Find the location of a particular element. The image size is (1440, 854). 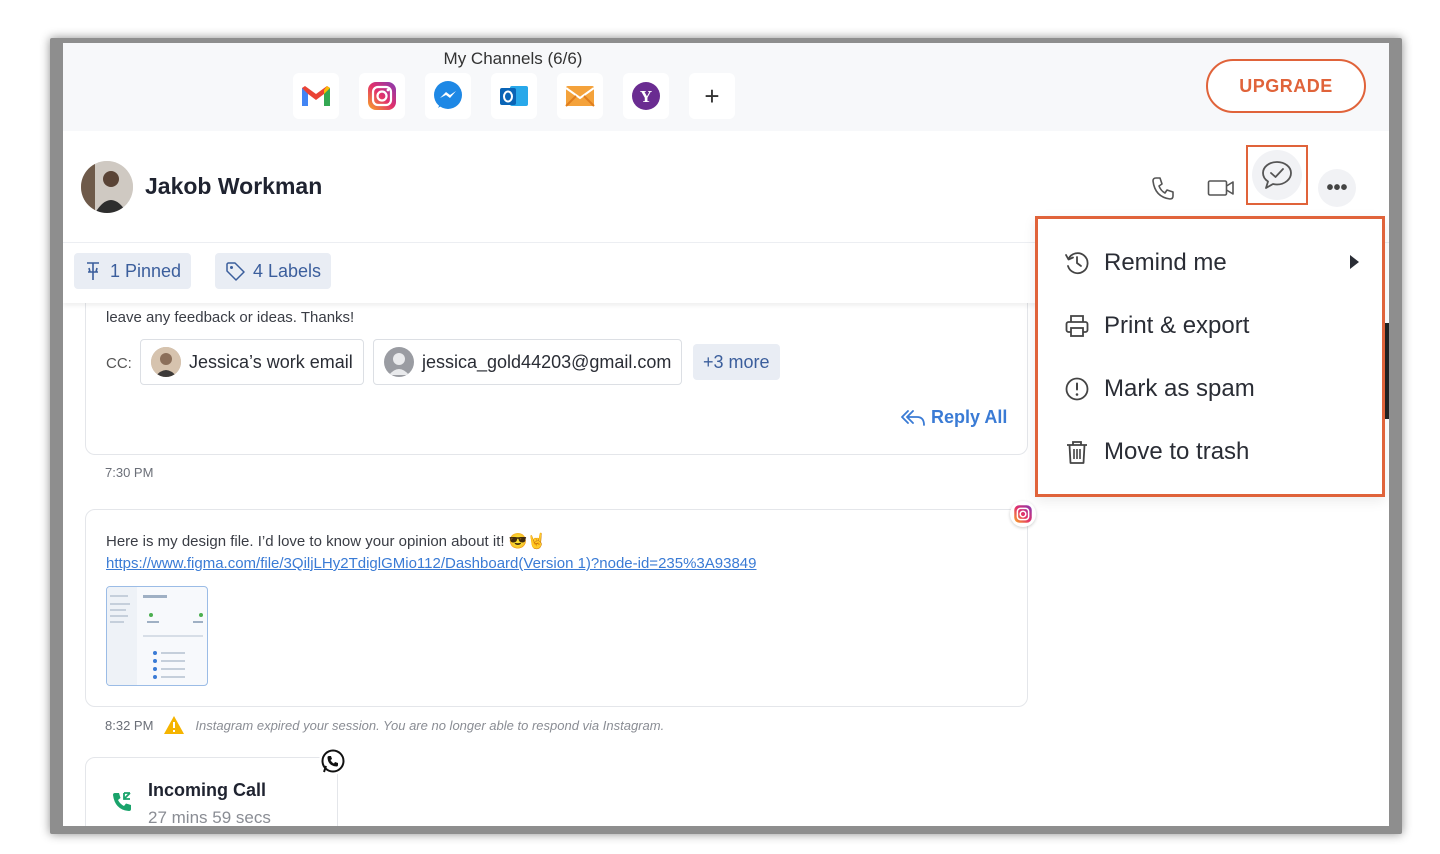

upgrade-button: UPGRADE is located at coordinates (1286, 86).